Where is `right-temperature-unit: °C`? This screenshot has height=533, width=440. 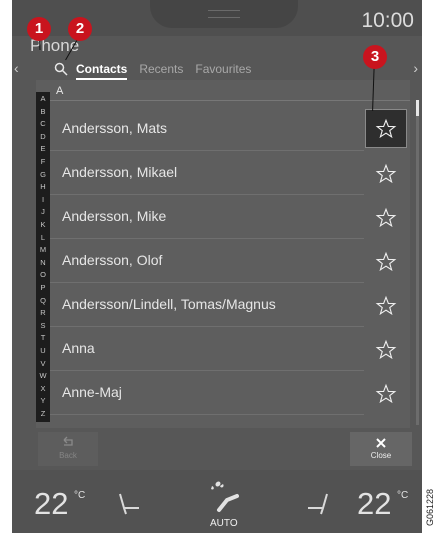 right-temperature-unit: °C is located at coordinates (403, 495).